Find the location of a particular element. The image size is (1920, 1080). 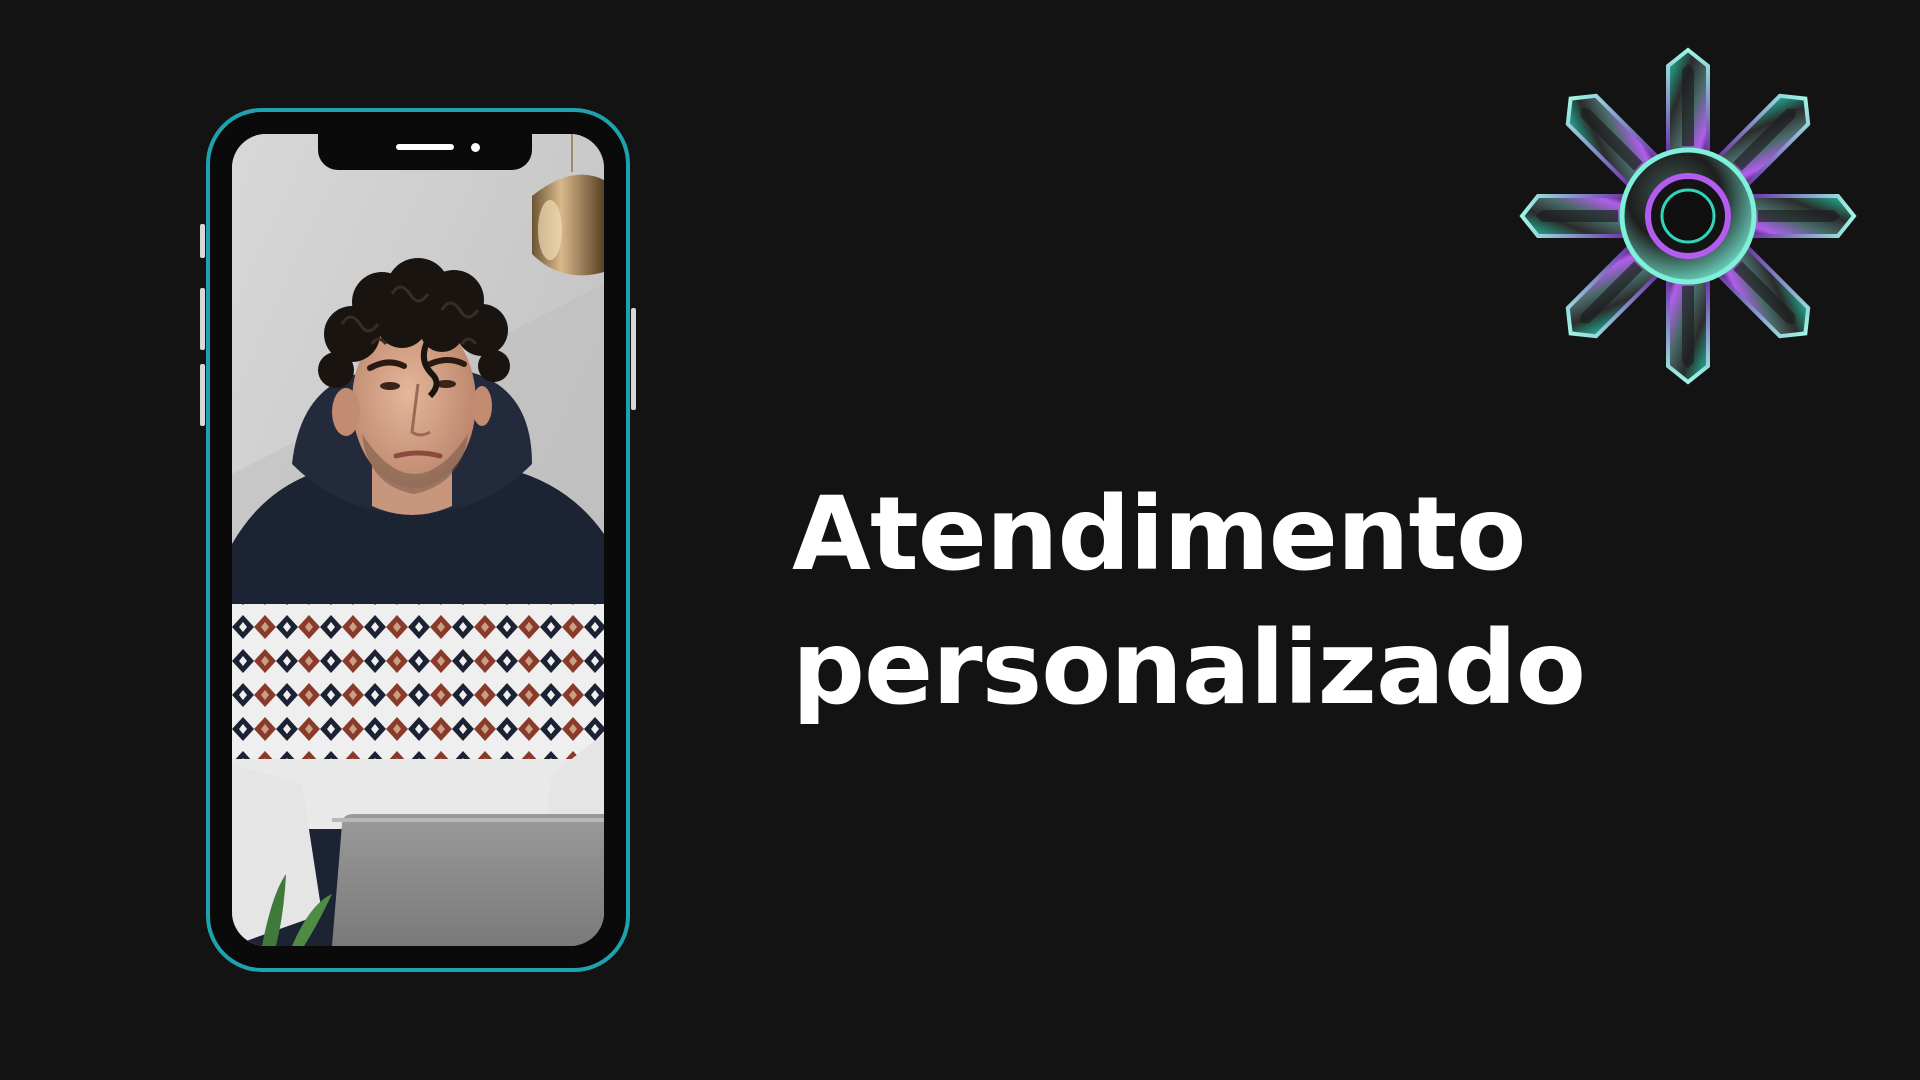

phone-camera is located at coordinates (475, 147).